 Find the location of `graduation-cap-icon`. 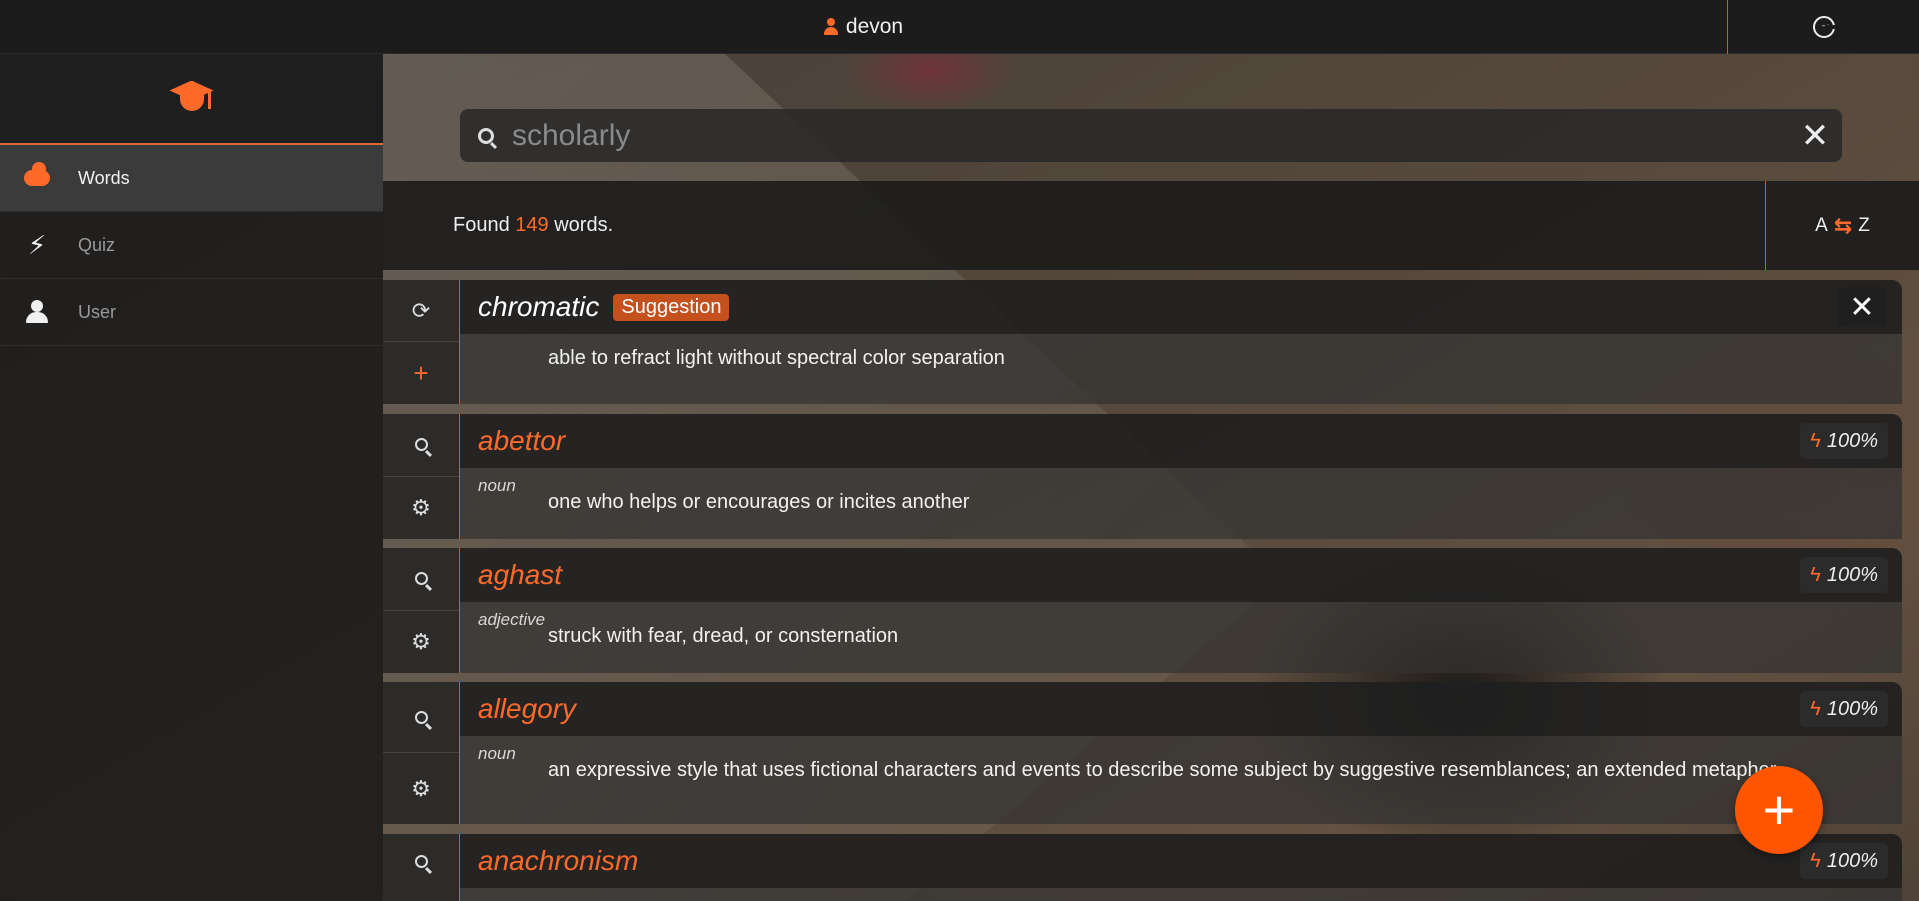

graduation-cap-icon is located at coordinates (192, 99).